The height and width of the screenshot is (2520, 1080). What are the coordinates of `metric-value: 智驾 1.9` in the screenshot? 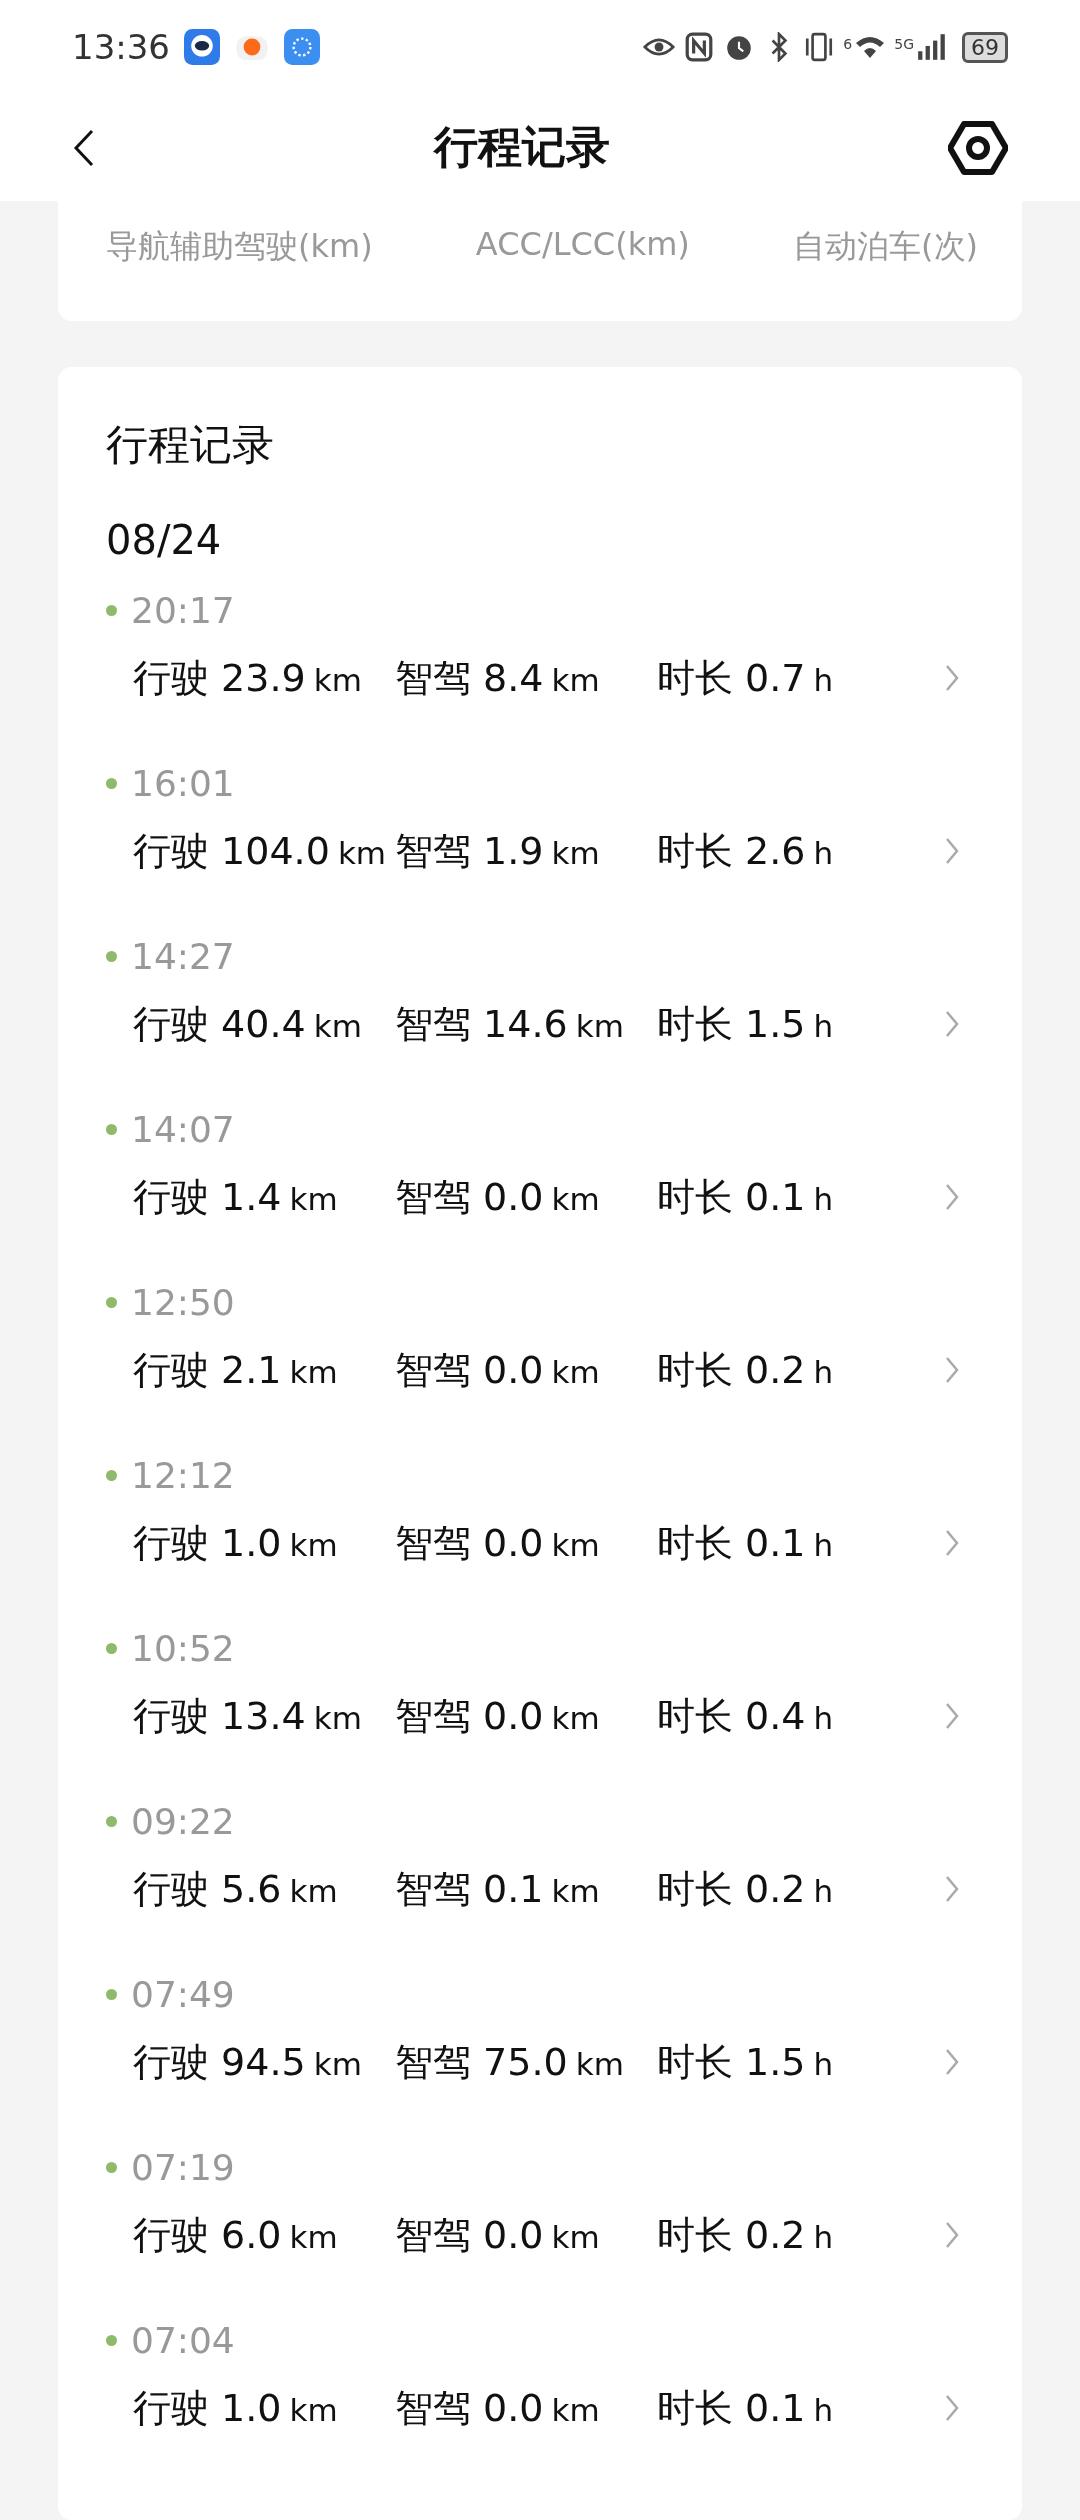 It's located at (469, 851).